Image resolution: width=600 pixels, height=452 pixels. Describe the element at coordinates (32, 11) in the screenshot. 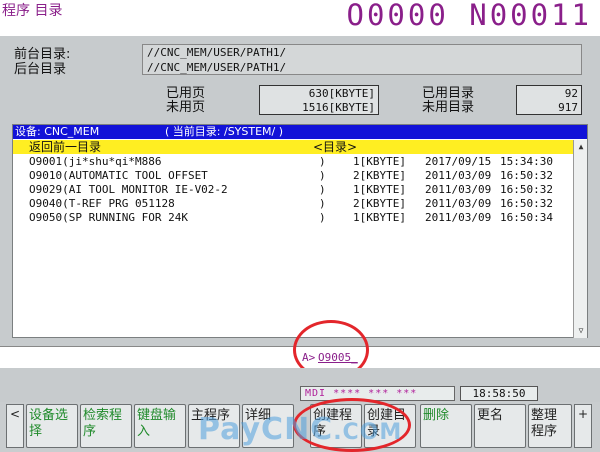

I see `screen-title: 程序 目录` at that location.